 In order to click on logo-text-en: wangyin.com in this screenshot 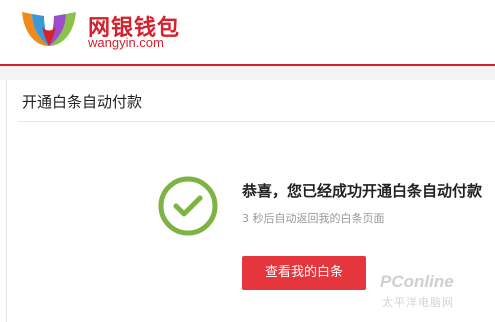, I will do `click(126, 42)`.